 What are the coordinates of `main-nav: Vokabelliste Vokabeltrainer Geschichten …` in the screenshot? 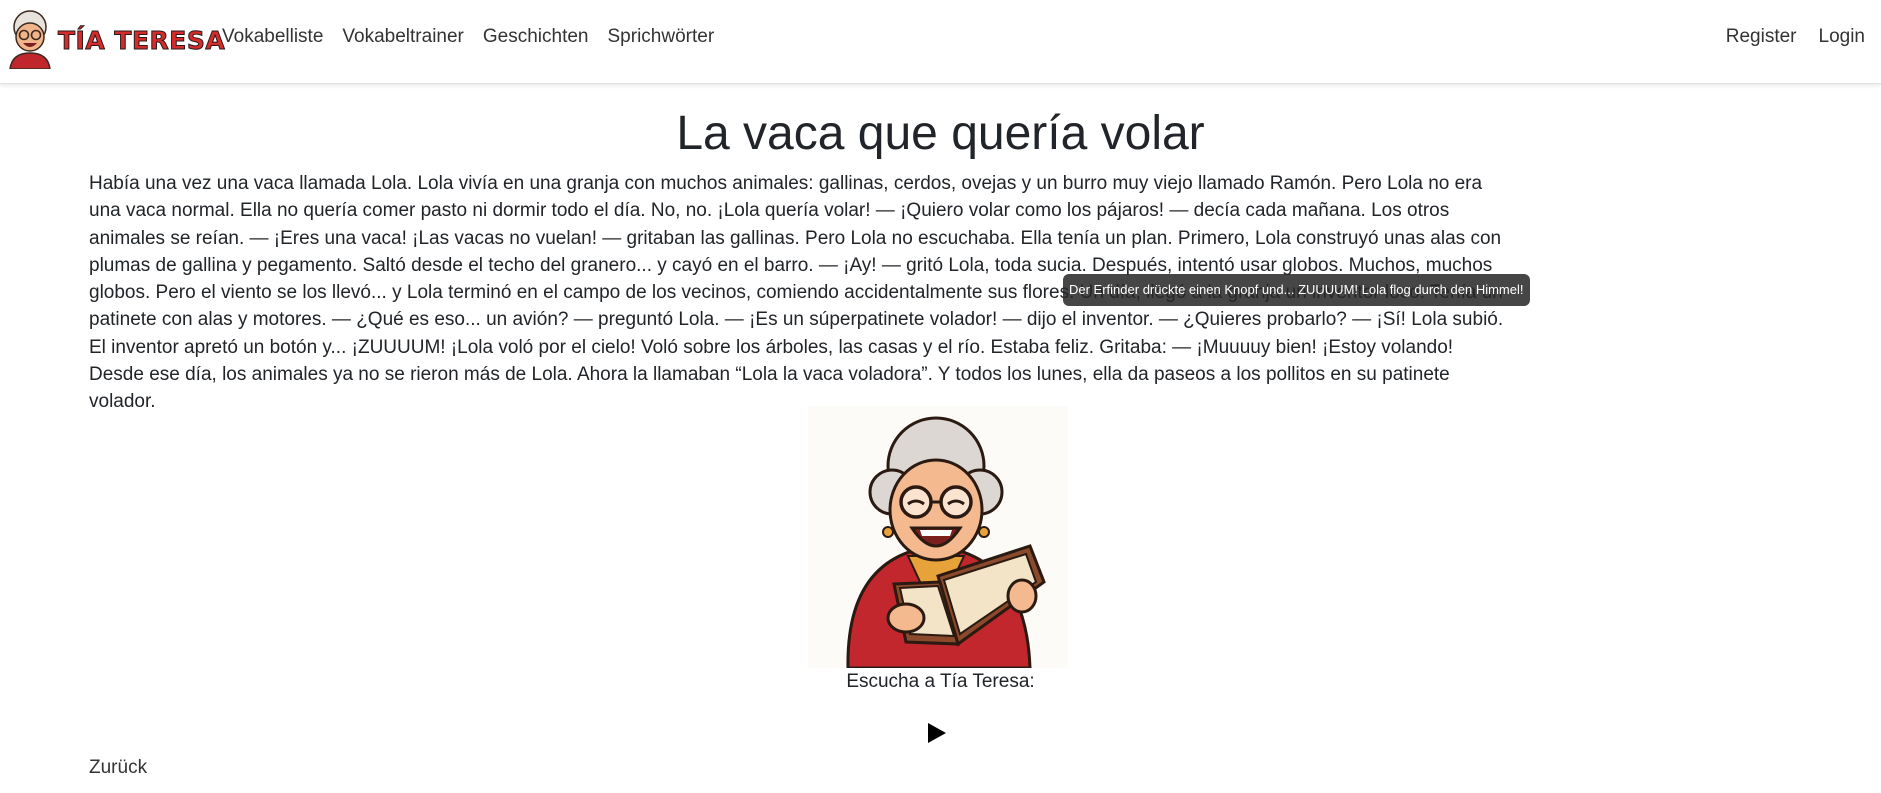 It's located at (477, 37).